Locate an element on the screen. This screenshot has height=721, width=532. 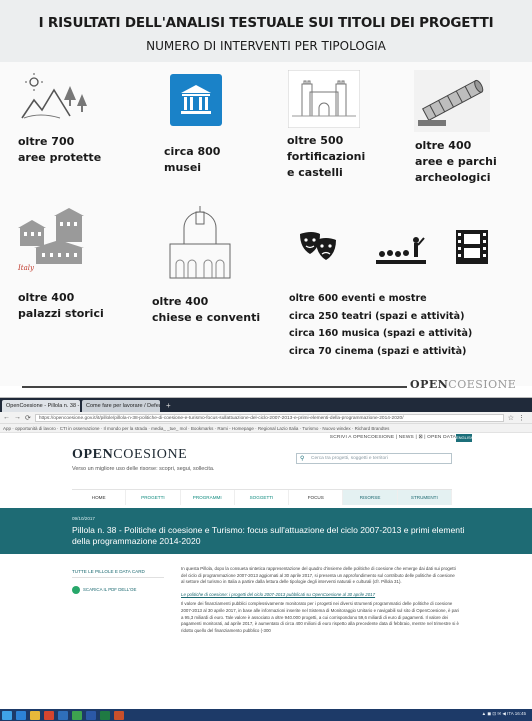
word-icon is located at coordinates (91, 715).